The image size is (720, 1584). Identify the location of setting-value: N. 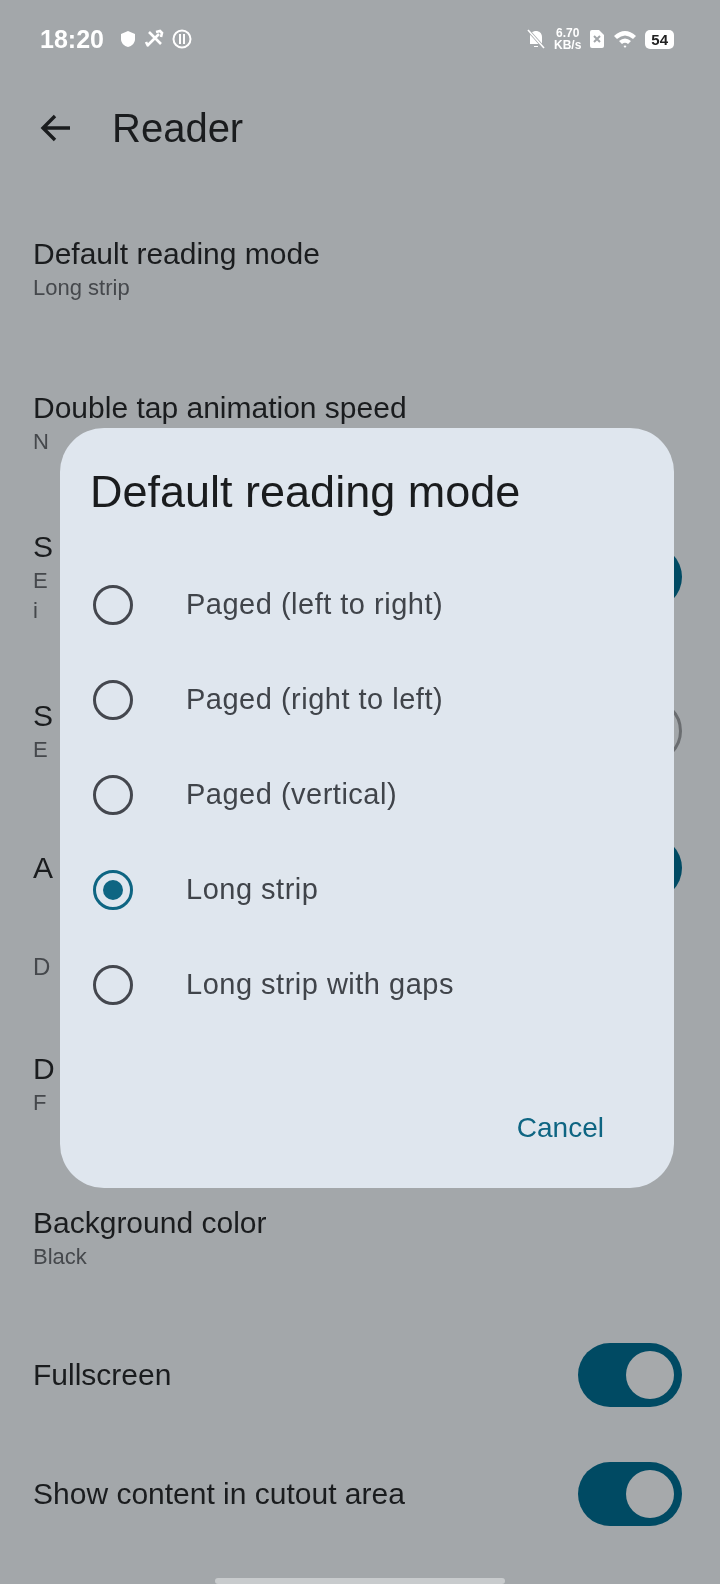
(41, 442).